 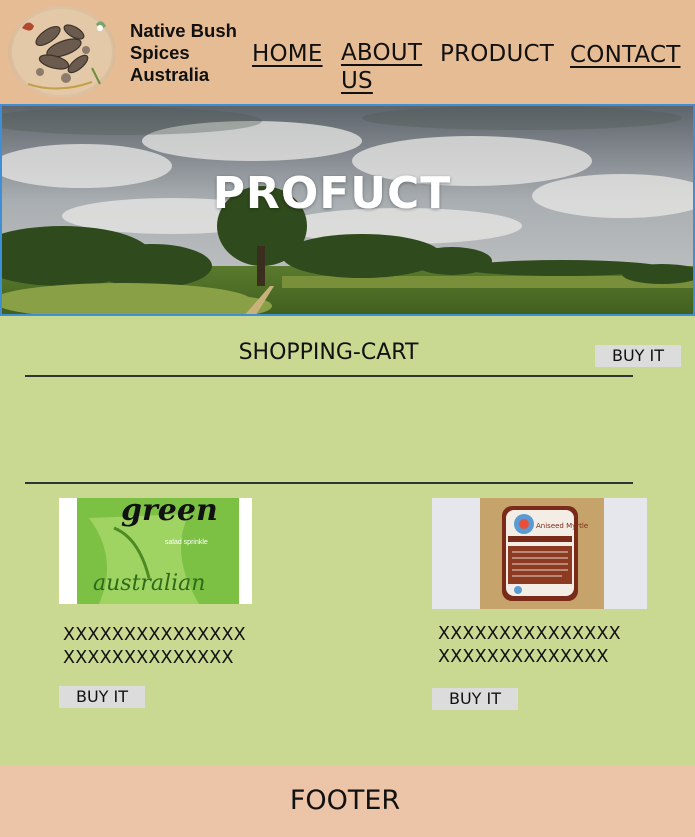 I want to click on brand-name-line3: Australia, so click(x=170, y=74).